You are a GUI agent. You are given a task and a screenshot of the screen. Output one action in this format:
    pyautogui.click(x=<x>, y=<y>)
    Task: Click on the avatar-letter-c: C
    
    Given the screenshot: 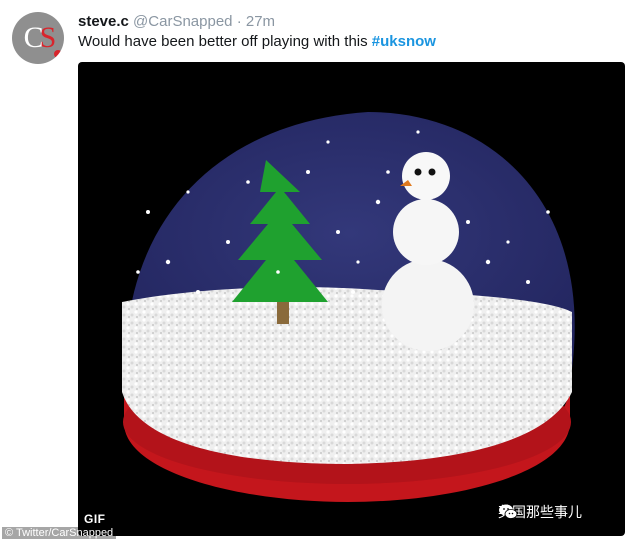 What is the action you would take?
    pyautogui.click(x=33, y=37)
    